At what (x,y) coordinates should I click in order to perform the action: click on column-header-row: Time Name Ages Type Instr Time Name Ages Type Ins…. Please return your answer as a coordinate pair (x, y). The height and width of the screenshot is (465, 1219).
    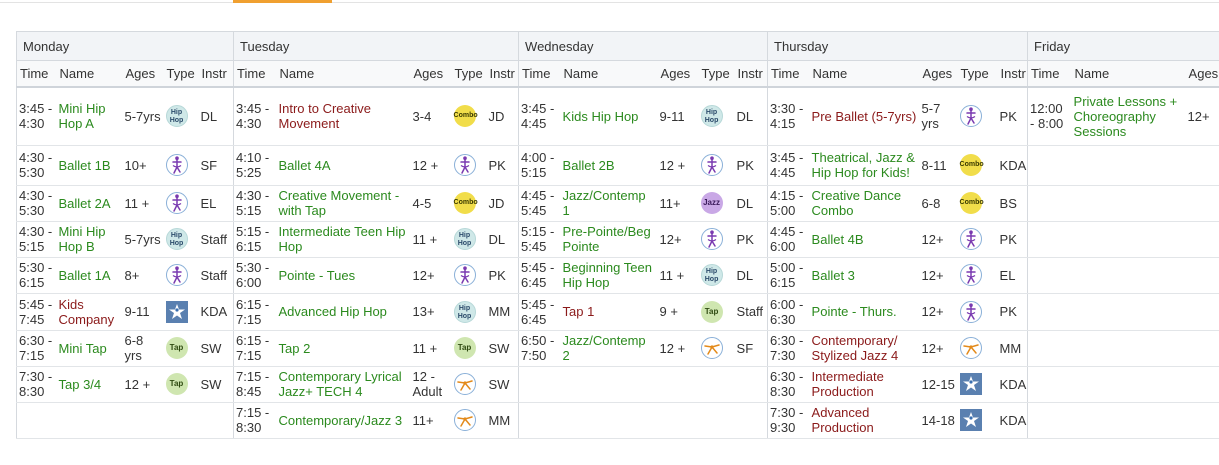
    Looking at the image, I should click on (617, 74).